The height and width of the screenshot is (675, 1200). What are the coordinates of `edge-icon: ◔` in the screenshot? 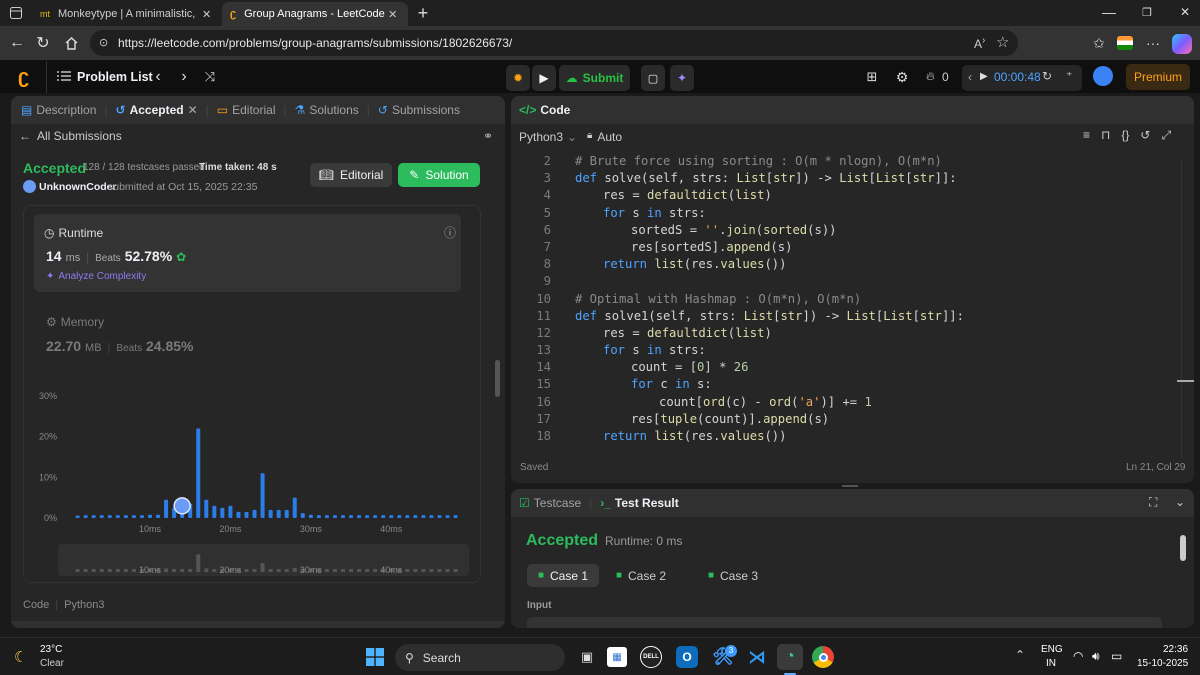 It's located at (790, 657).